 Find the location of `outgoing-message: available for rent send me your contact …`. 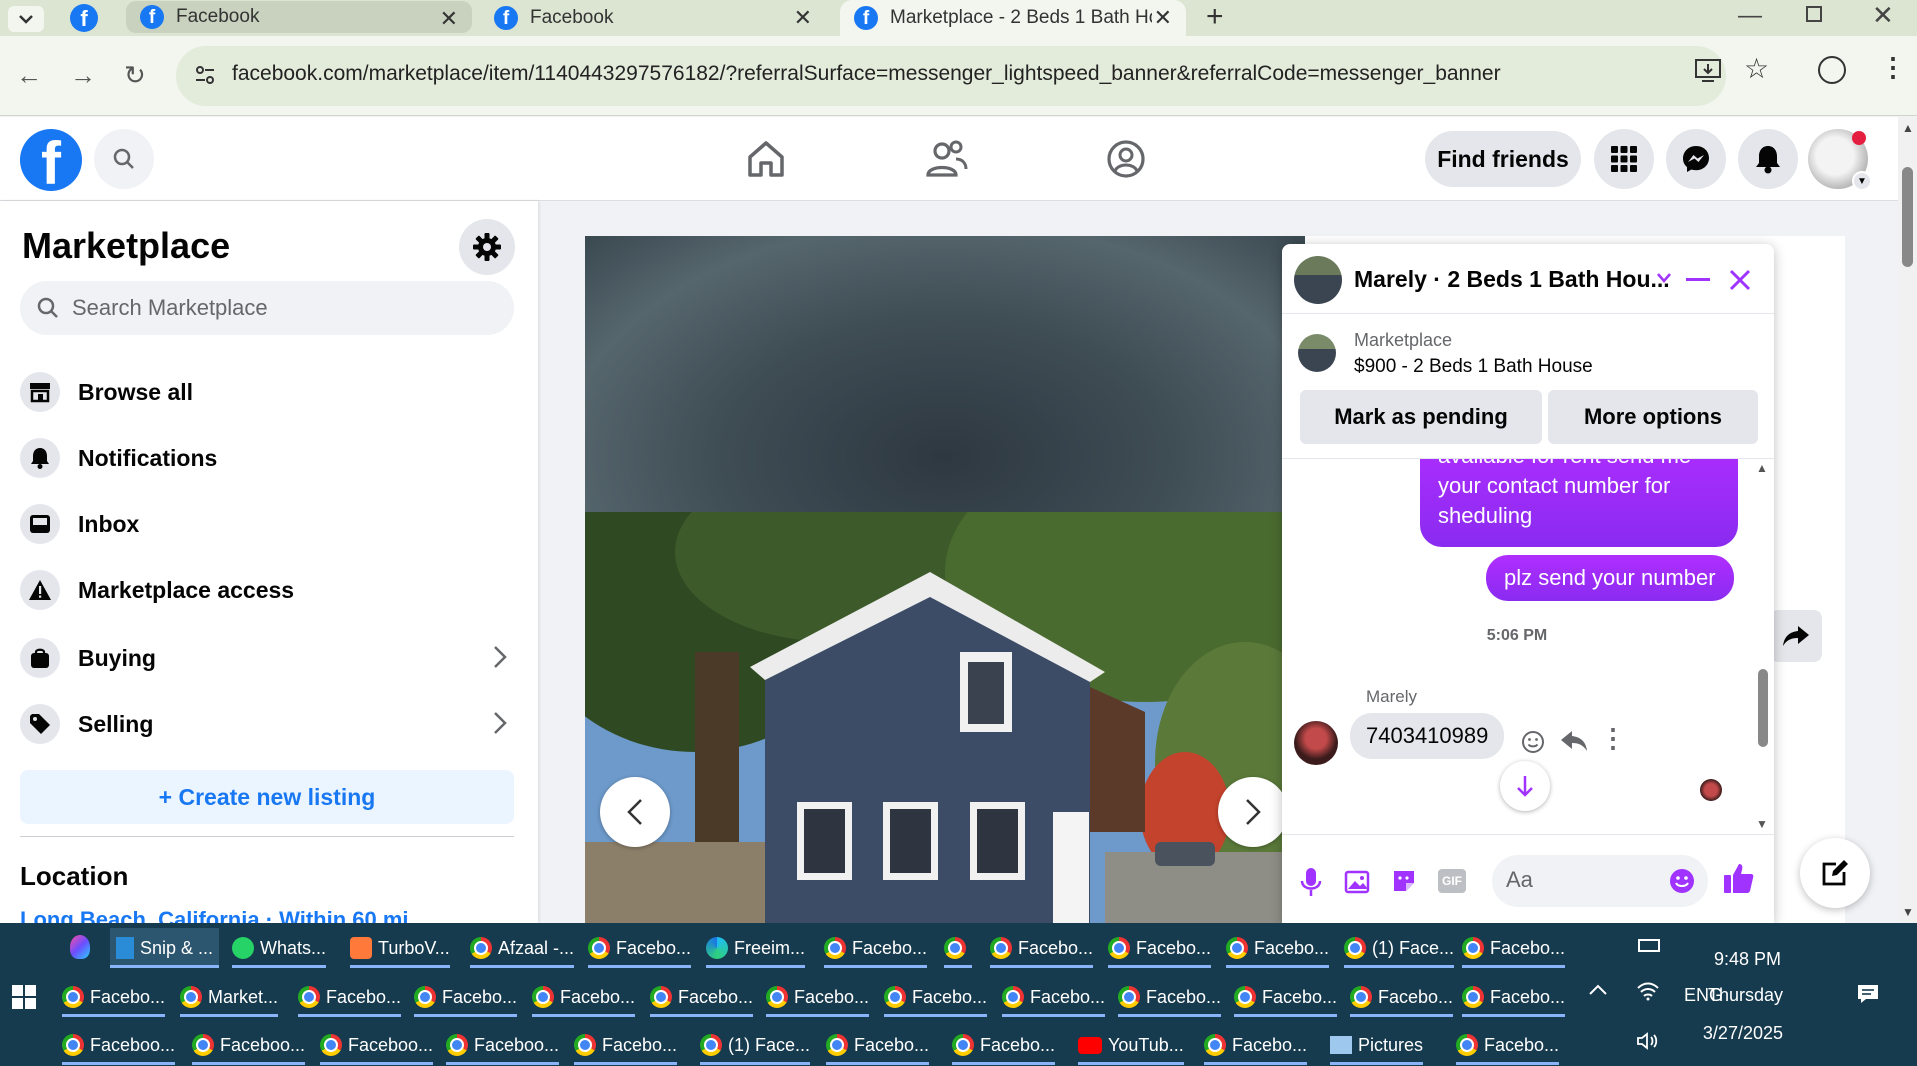

outgoing-message: available for rent send me your contact … is located at coordinates (1579, 503).